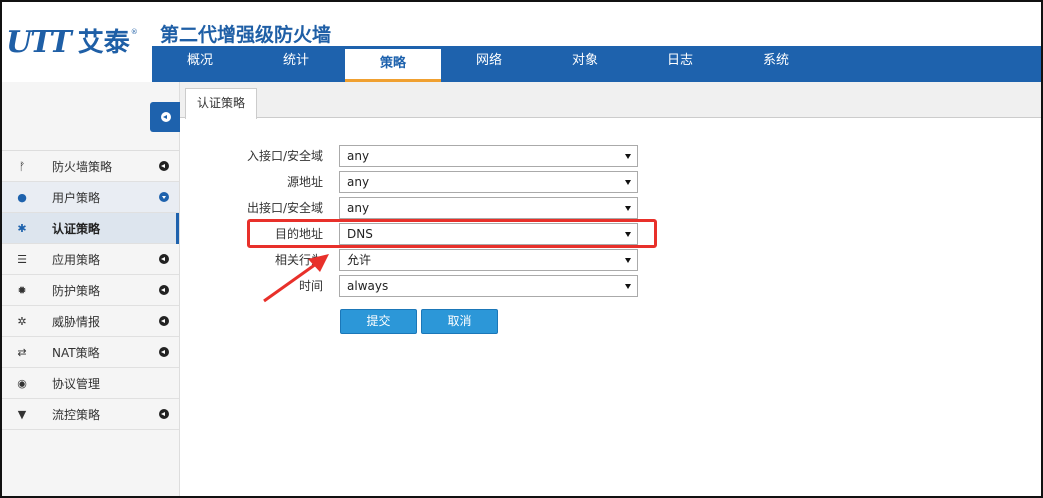 The height and width of the screenshot is (498, 1043). I want to click on annotation-arrow-shaft, so click(290, 282).